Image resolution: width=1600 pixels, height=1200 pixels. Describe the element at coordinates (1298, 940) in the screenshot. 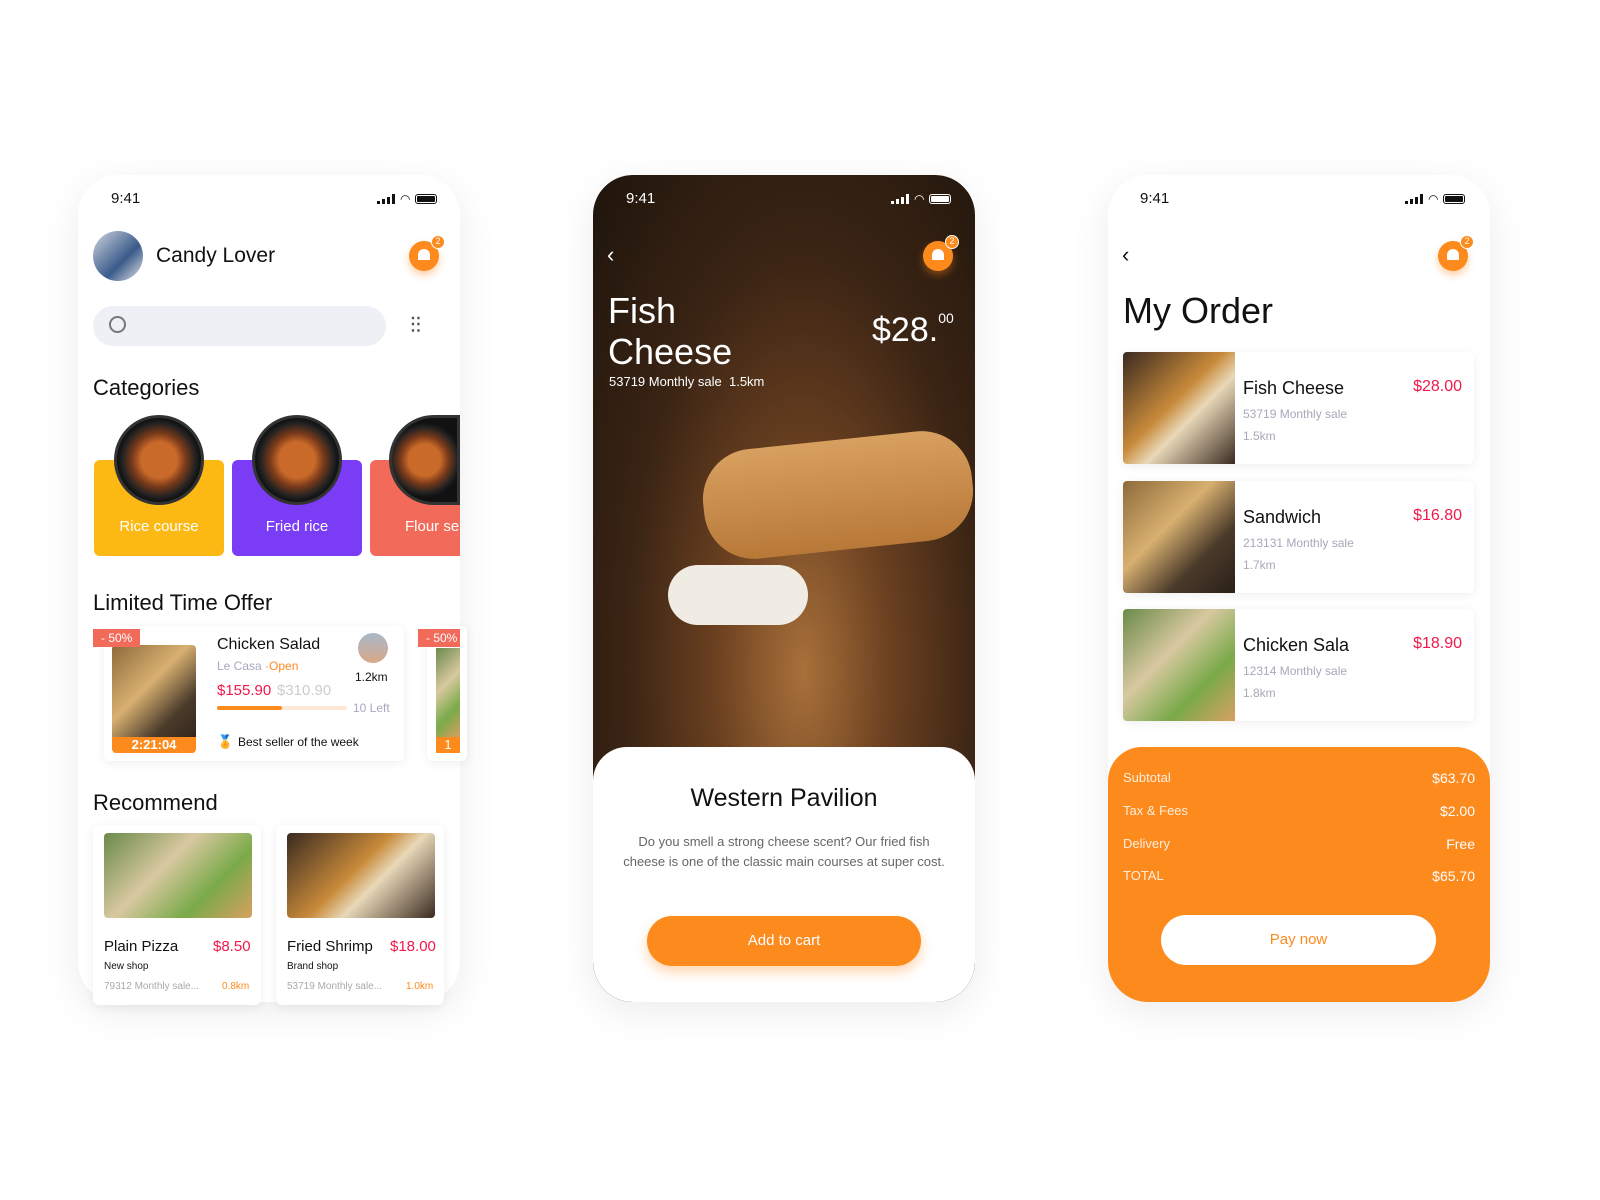

I see `pay-now-button: Pay now` at that location.